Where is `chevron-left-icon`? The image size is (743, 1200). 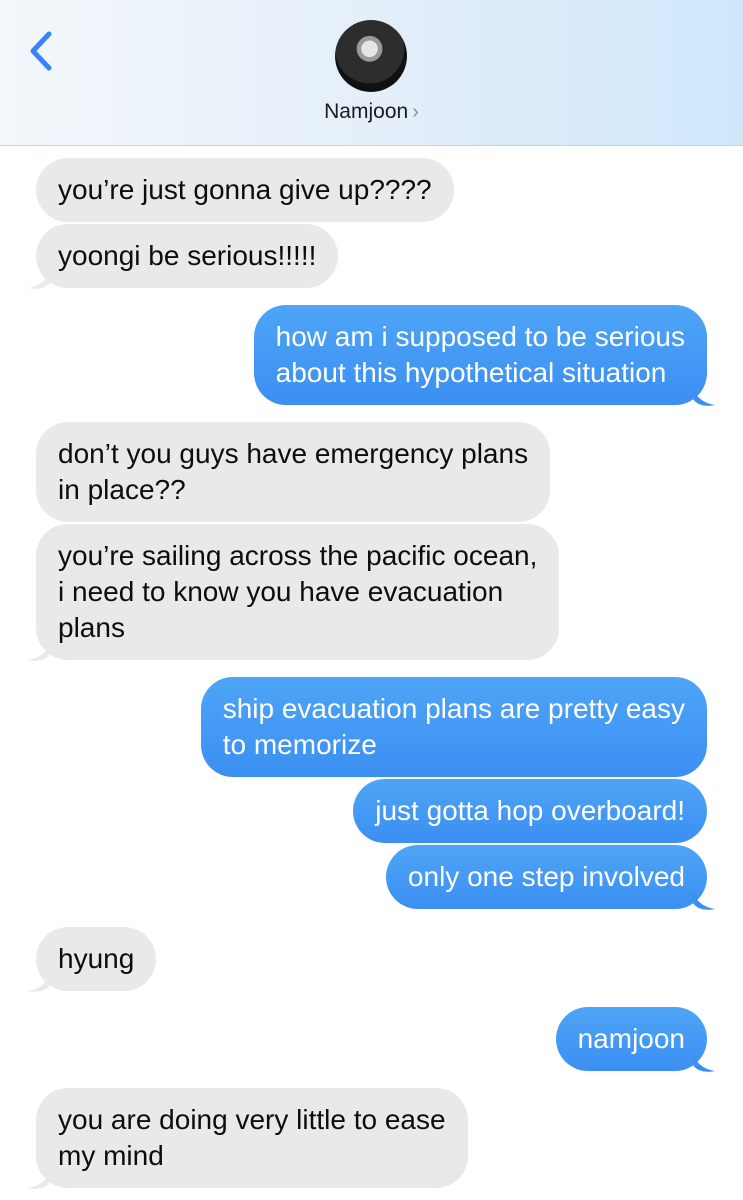 chevron-left-icon is located at coordinates (41, 51).